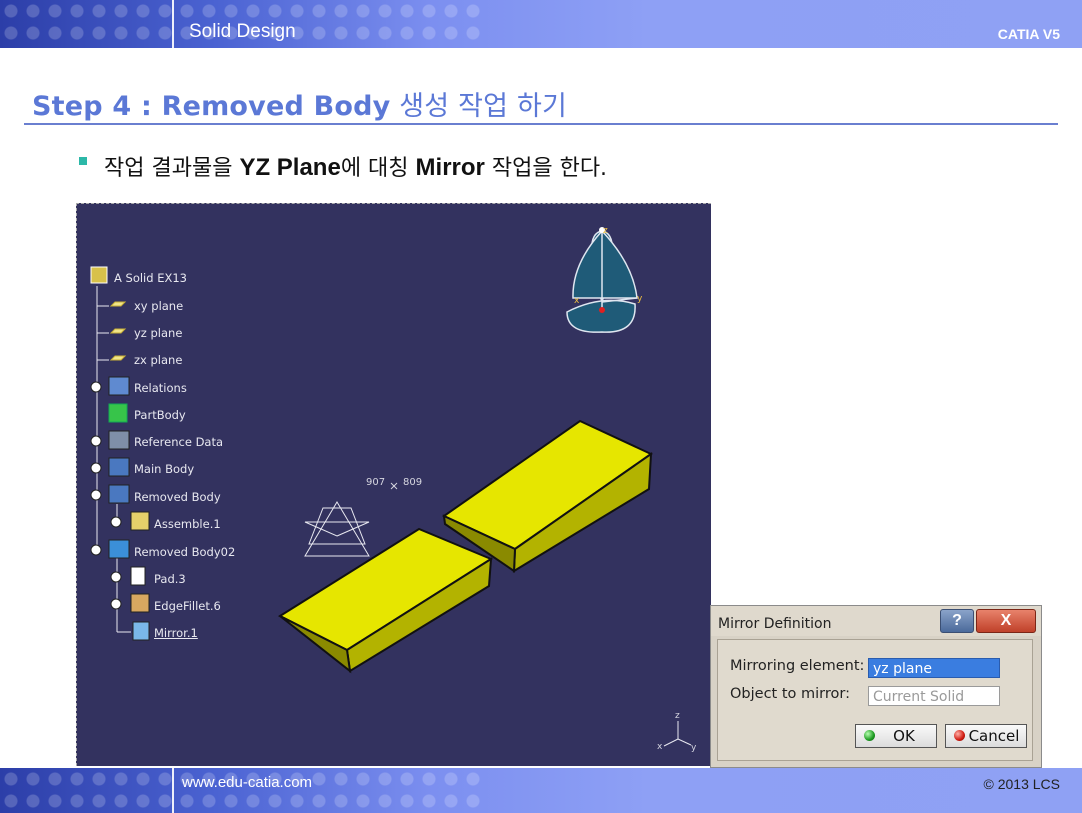  I want to click on bullet-icon, so click(83, 161).